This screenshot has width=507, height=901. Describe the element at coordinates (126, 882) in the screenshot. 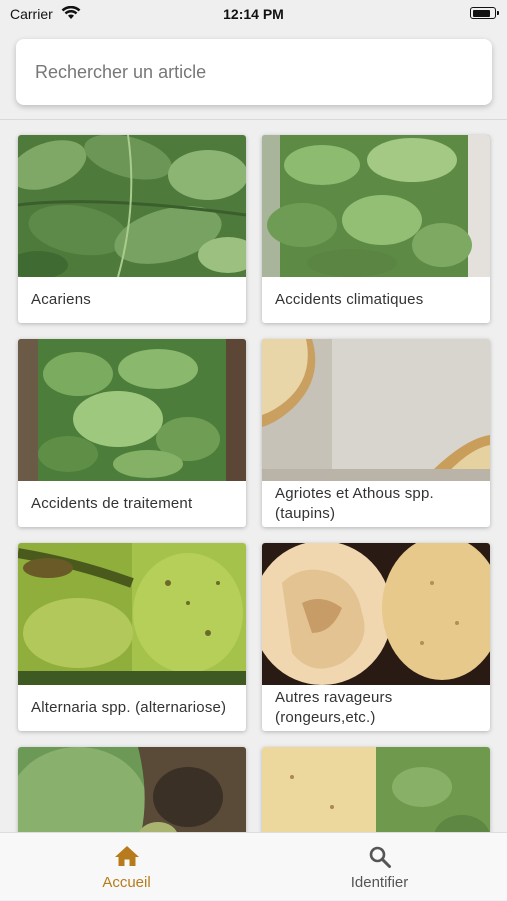

I see `tab-label: Accueil` at that location.